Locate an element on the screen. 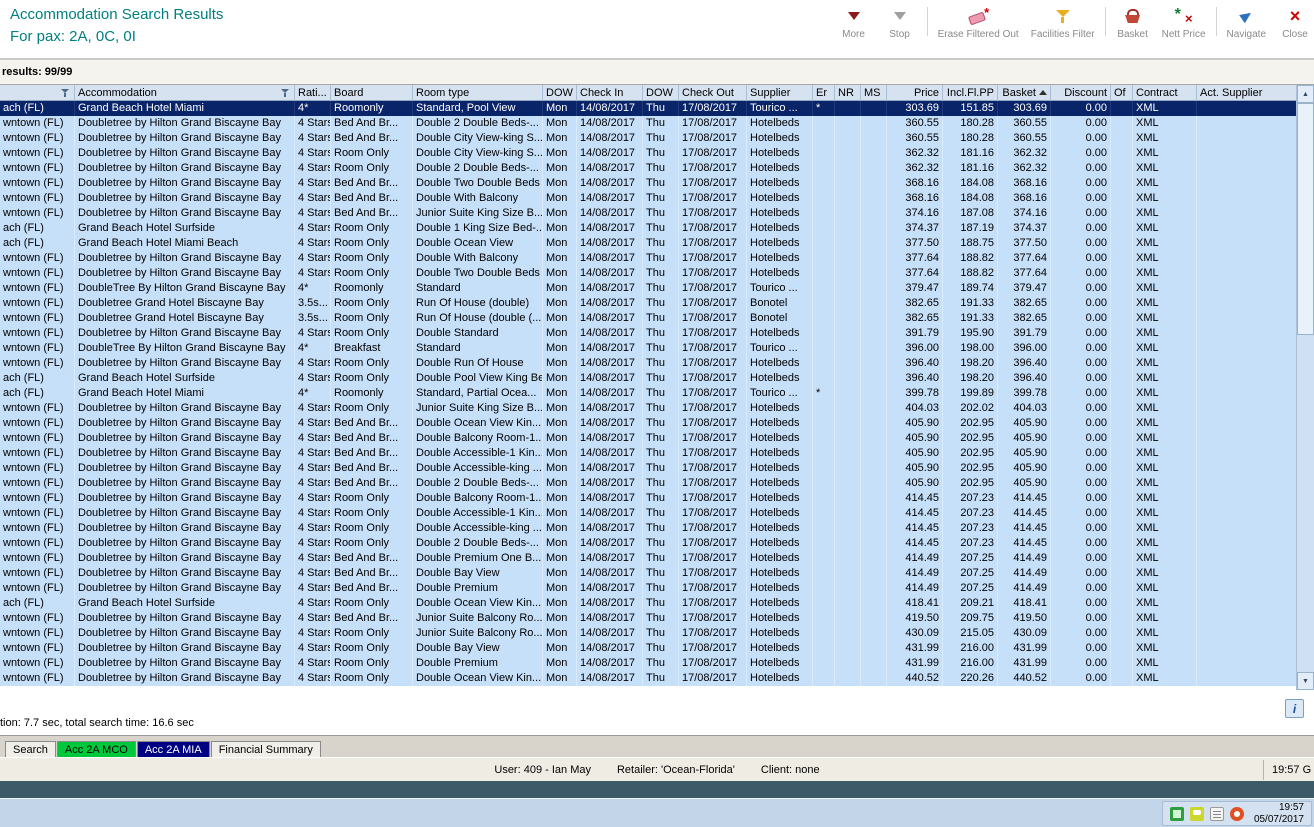 This screenshot has width=1314, height=827. column-header-discount: Discount is located at coordinates (1081, 93).